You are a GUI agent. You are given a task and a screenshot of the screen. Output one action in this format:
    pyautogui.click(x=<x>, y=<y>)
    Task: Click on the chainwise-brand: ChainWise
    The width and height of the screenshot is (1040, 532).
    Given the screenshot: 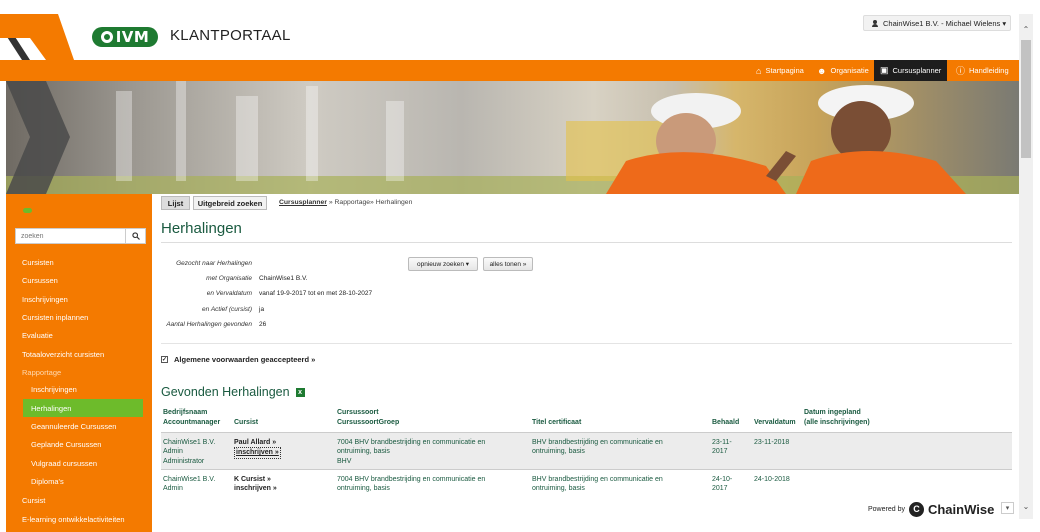 What is the action you would take?
    pyautogui.click(x=961, y=509)
    